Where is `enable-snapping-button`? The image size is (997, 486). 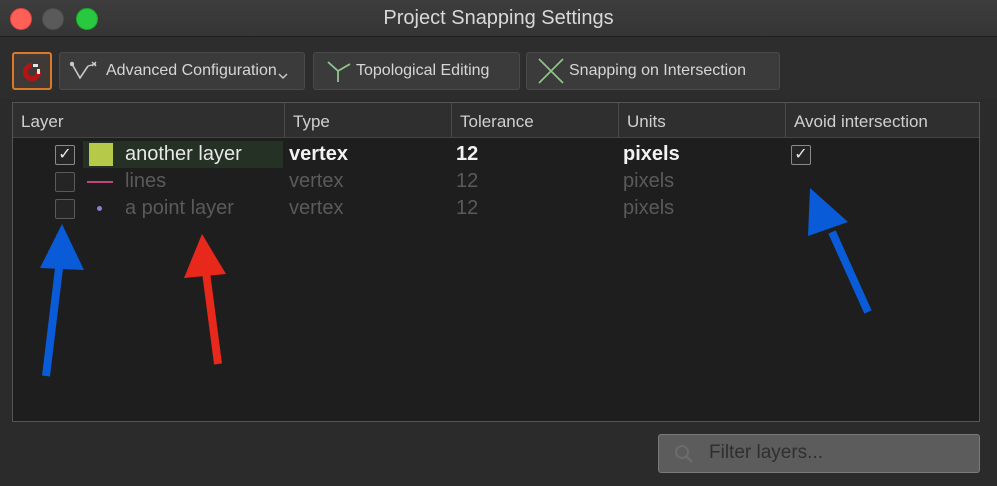
enable-snapping-button is located at coordinates (32, 71).